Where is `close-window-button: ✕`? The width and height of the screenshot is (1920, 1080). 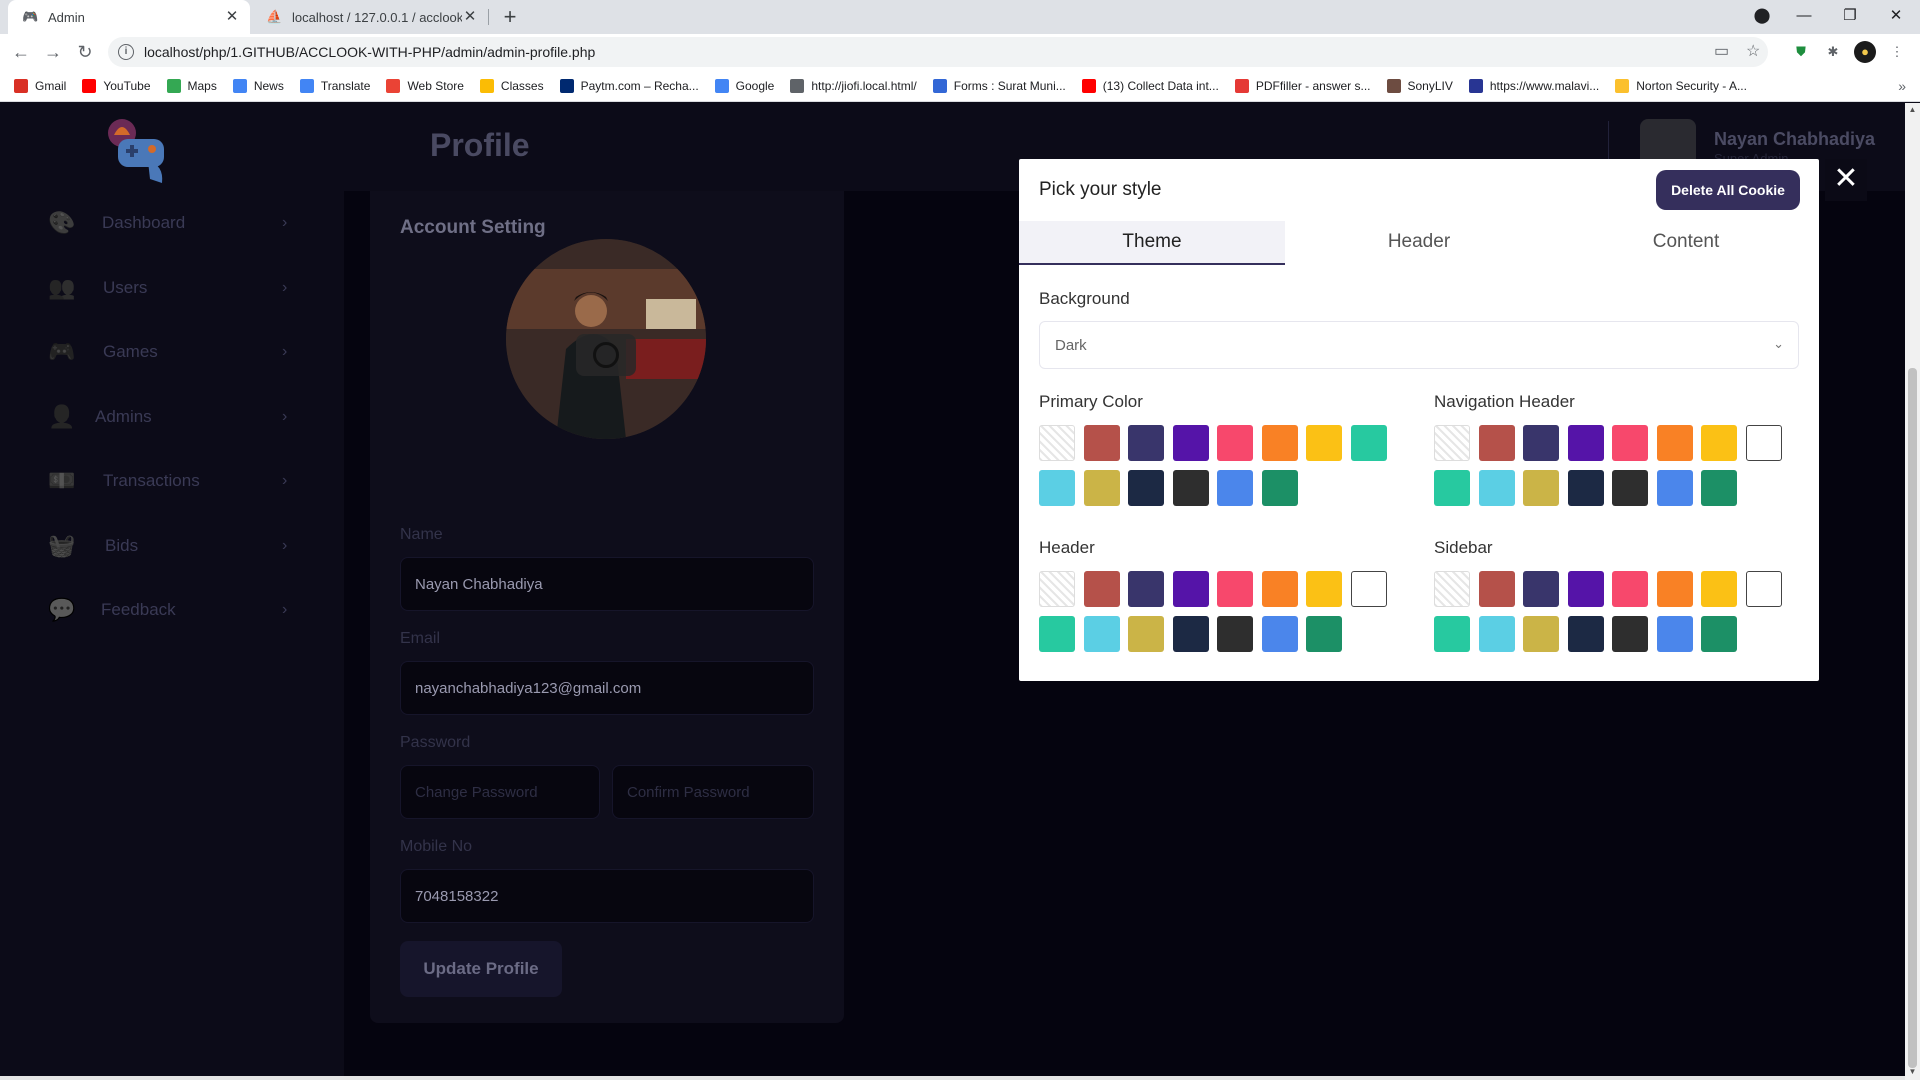
close-window-button: ✕ is located at coordinates (1896, 17).